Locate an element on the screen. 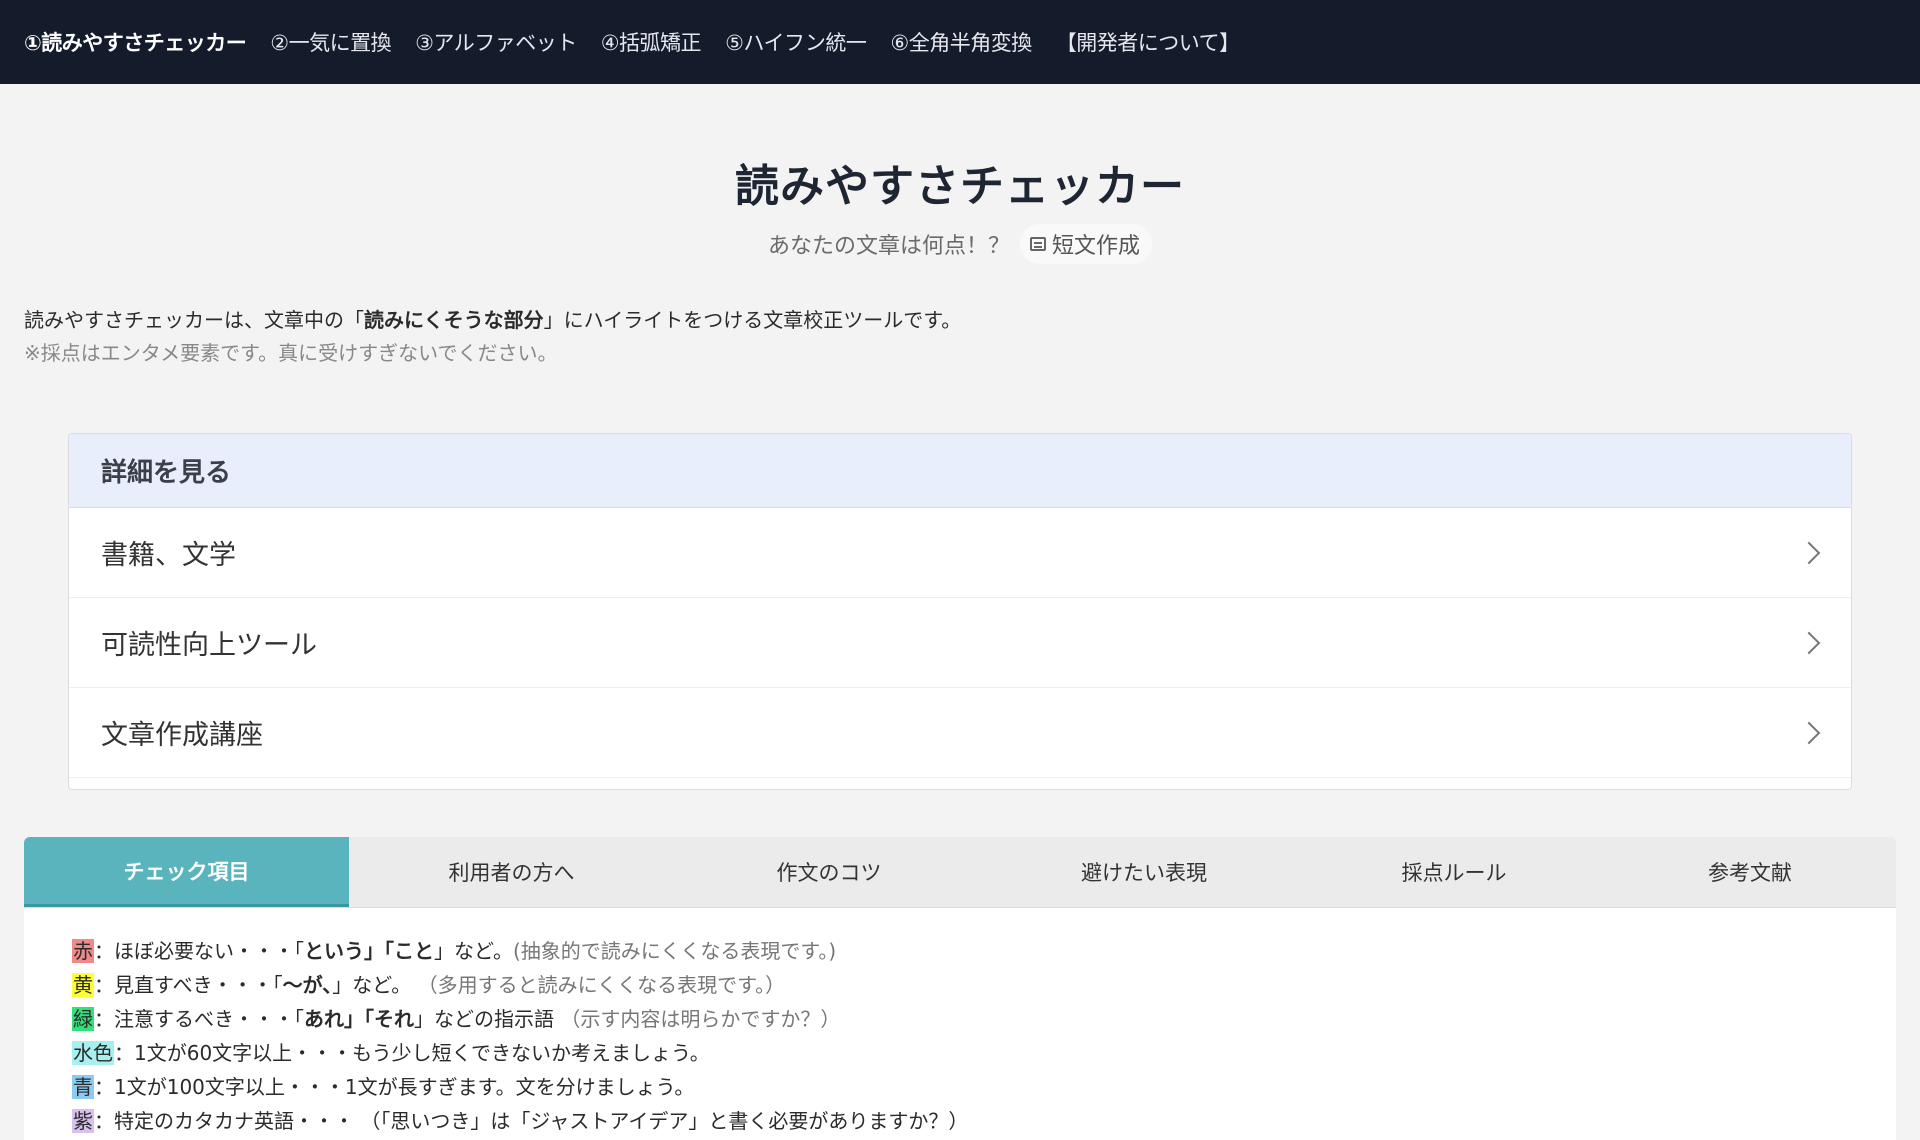 This screenshot has width=1920, height=1140. details-row-tools: 可読性向上ツール is located at coordinates (960, 643).